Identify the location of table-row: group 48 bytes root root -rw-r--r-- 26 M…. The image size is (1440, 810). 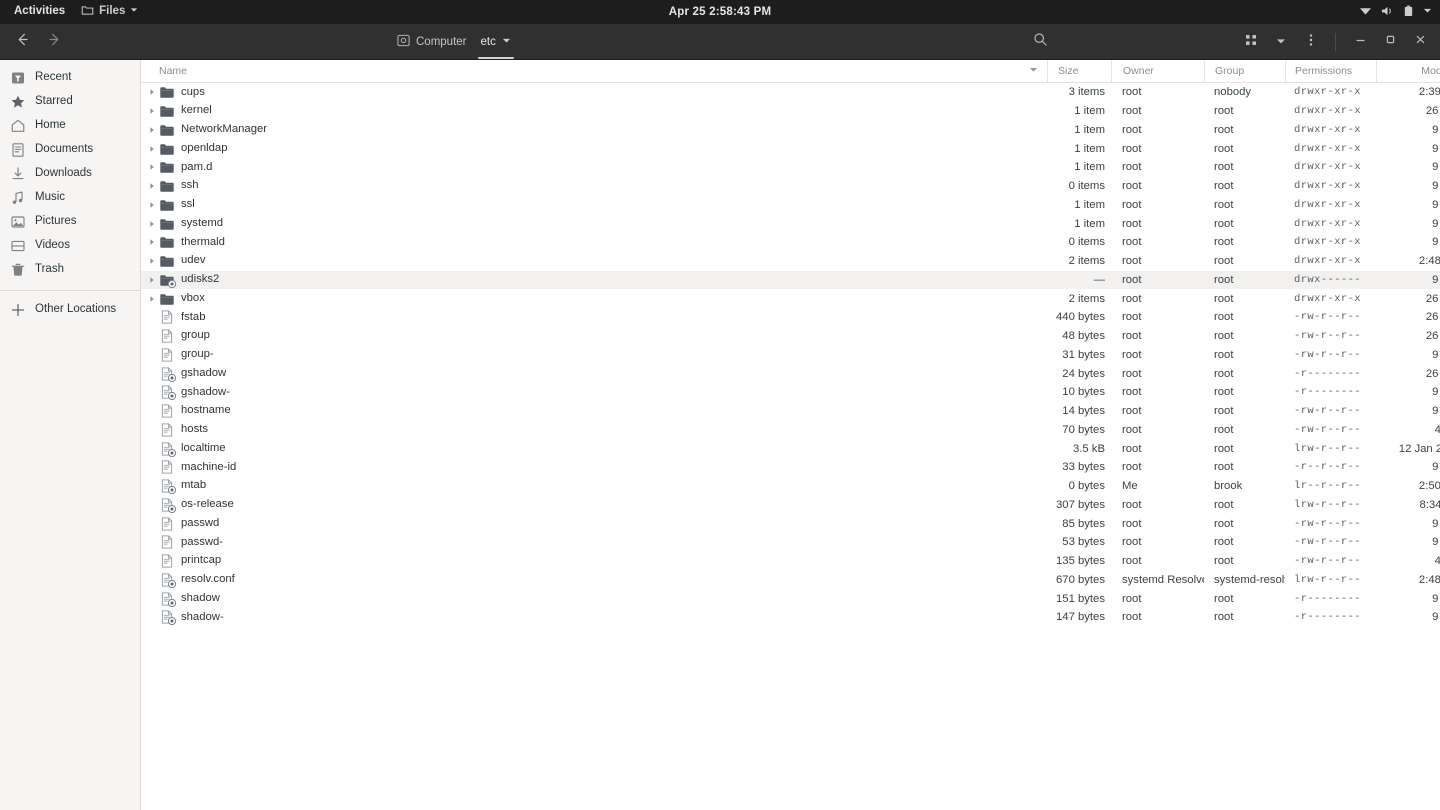
(790, 336).